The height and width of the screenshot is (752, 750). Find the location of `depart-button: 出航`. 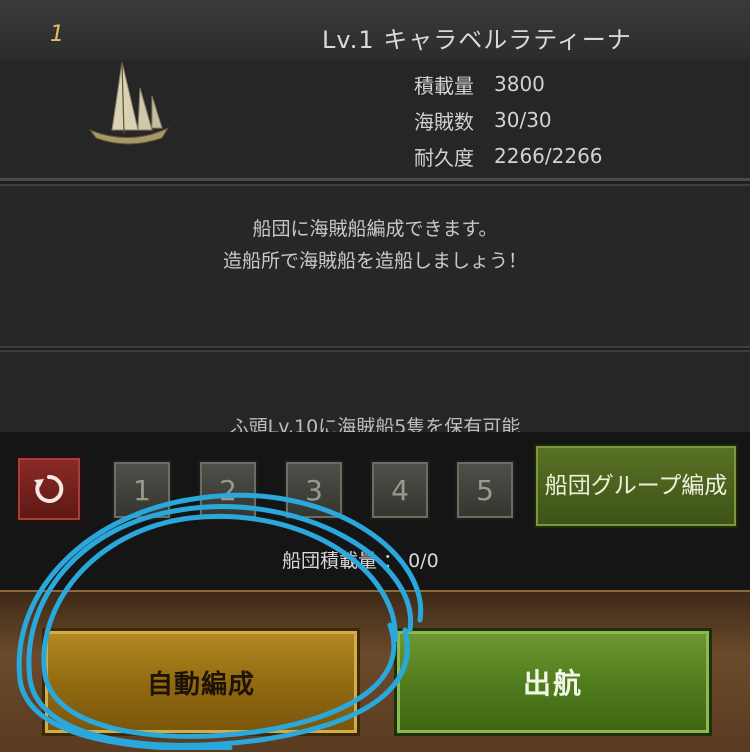

depart-button: 出航 is located at coordinates (553, 682).